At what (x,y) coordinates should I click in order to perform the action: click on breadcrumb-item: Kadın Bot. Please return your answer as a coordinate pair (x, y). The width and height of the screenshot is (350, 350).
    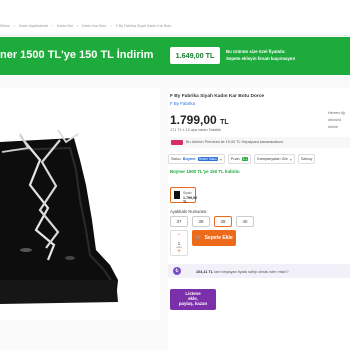
    Looking at the image, I should click on (65, 26).